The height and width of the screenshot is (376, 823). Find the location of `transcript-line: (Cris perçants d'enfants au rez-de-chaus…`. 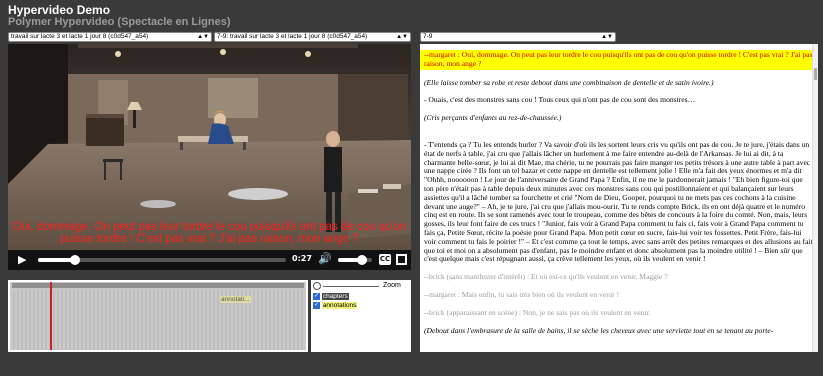

transcript-line: (Cris perçants d'enfants au rez-de-chaus… is located at coordinates (619, 118).